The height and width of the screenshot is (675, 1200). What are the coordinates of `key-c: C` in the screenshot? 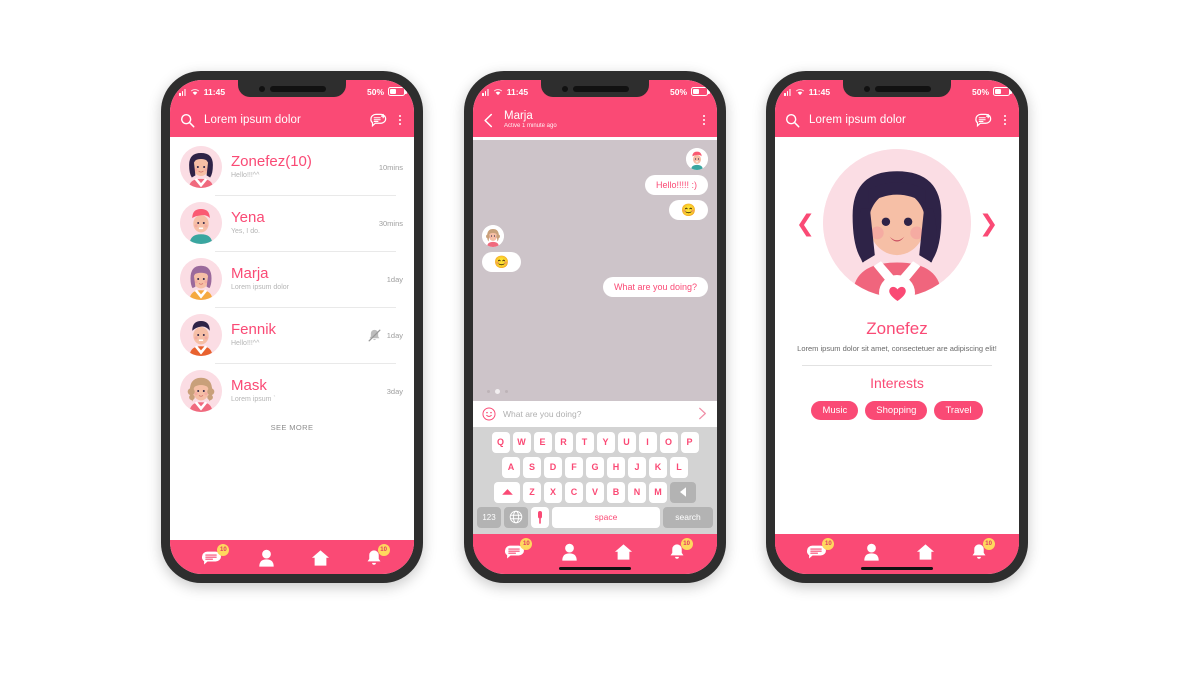 It's located at (574, 492).